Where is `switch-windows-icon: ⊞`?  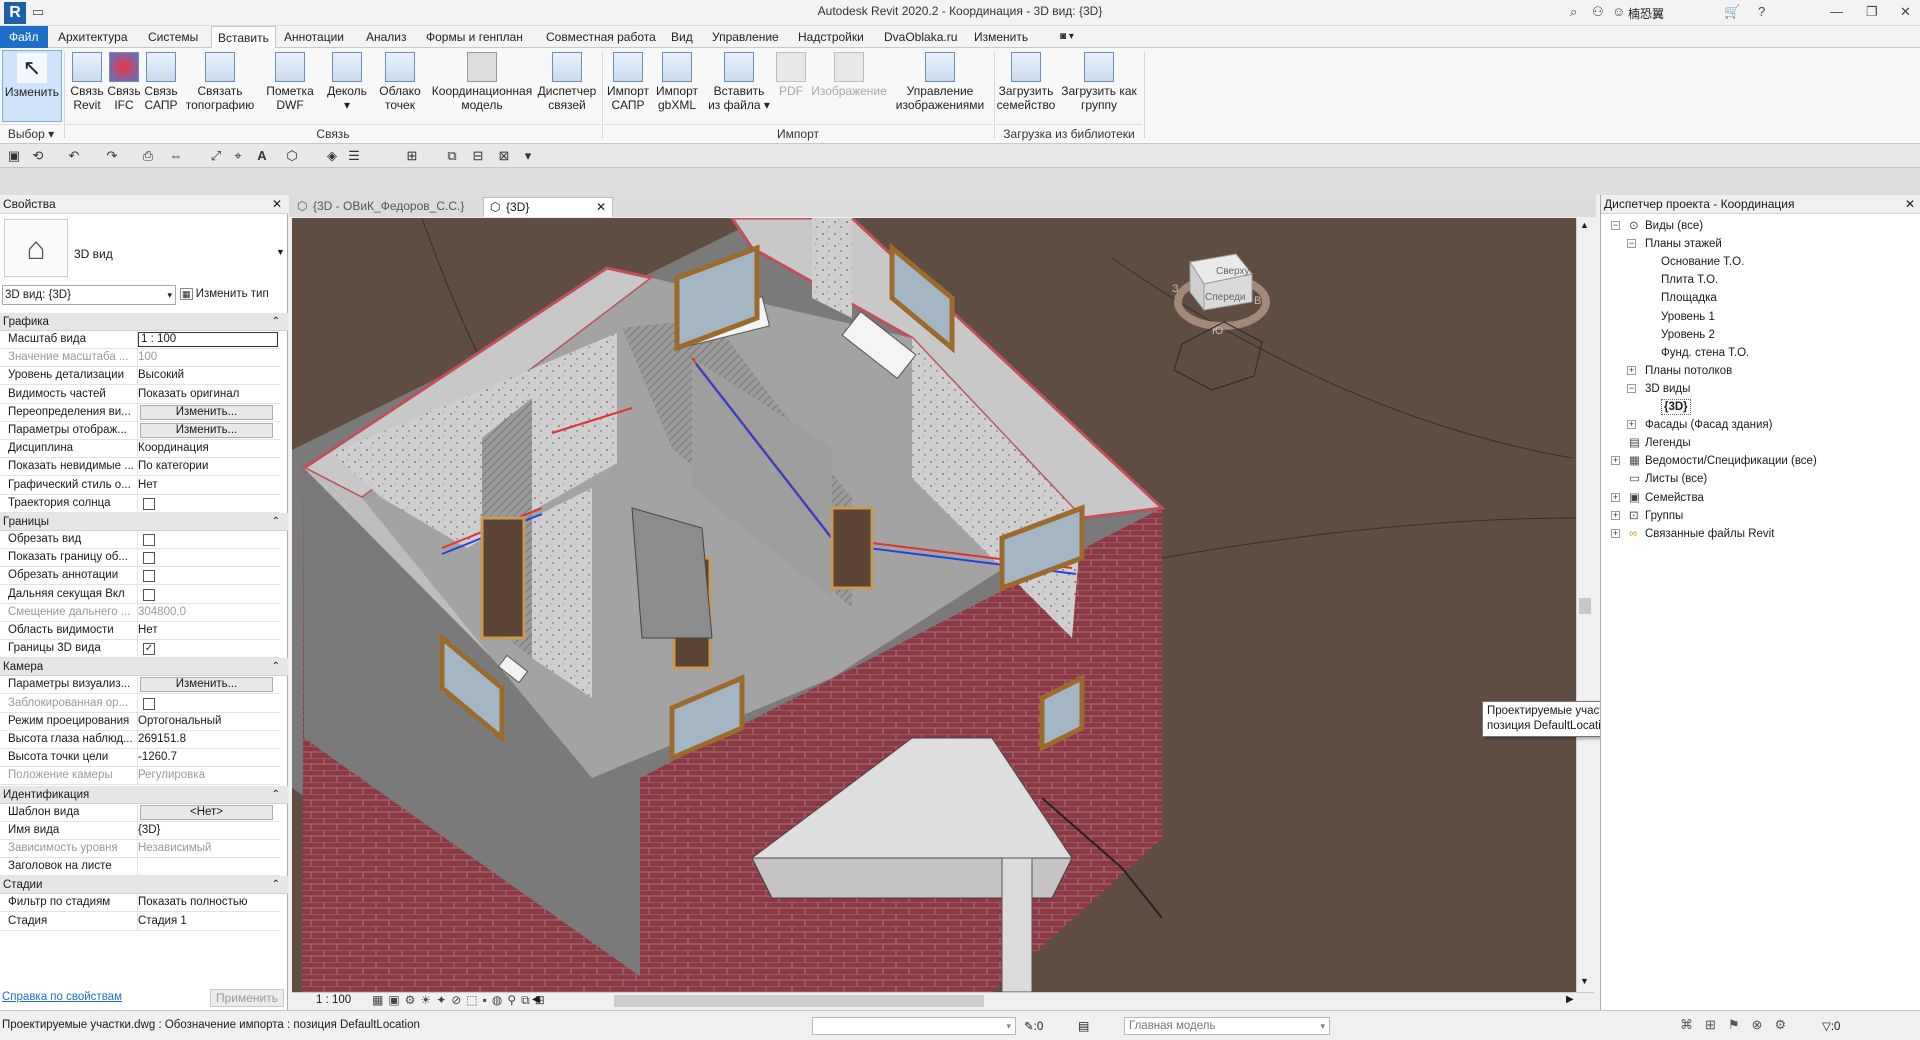
switch-windows-icon: ⊞ is located at coordinates (412, 156).